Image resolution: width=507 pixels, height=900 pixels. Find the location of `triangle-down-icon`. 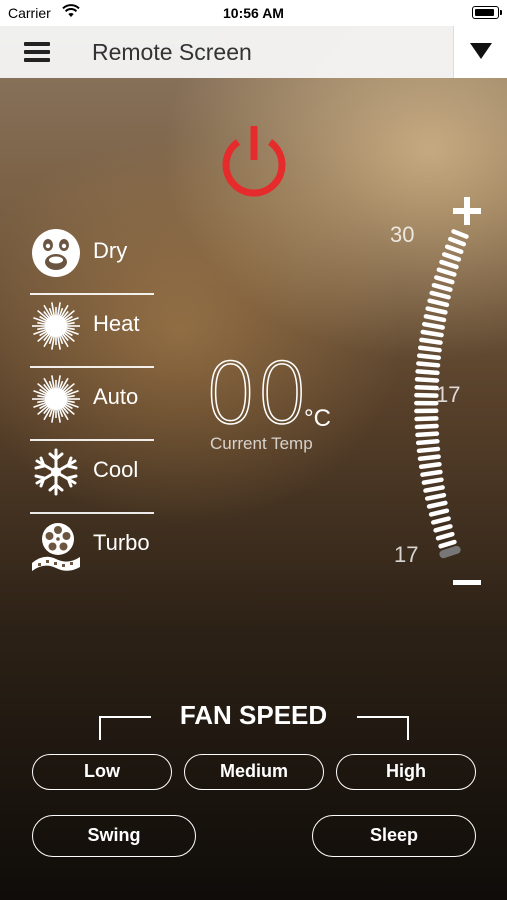

triangle-down-icon is located at coordinates (481, 51).